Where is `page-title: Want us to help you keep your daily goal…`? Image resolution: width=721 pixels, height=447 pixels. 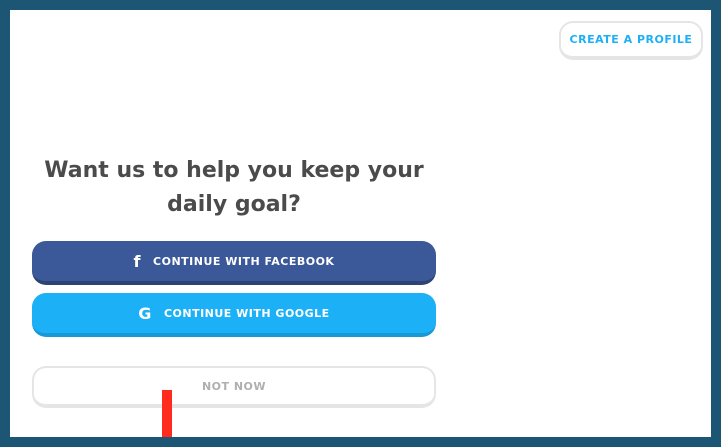 page-title: Want us to help you keep your daily goal… is located at coordinates (234, 187).